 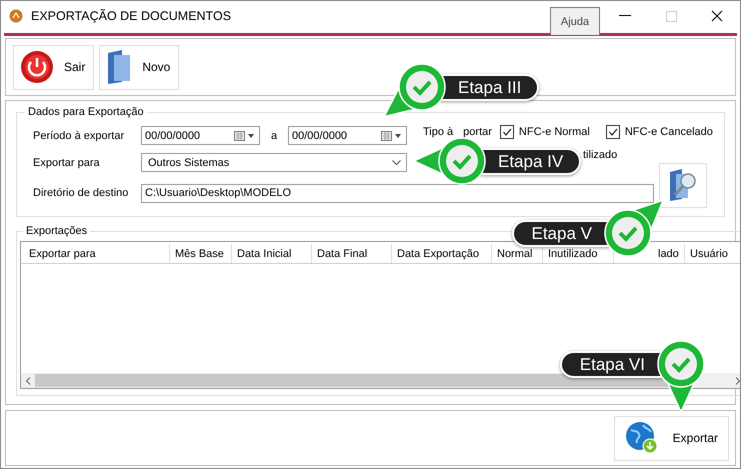 What do you see at coordinates (396, 162) in the screenshot?
I see `chevron-icon` at bounding box center [396, 162].